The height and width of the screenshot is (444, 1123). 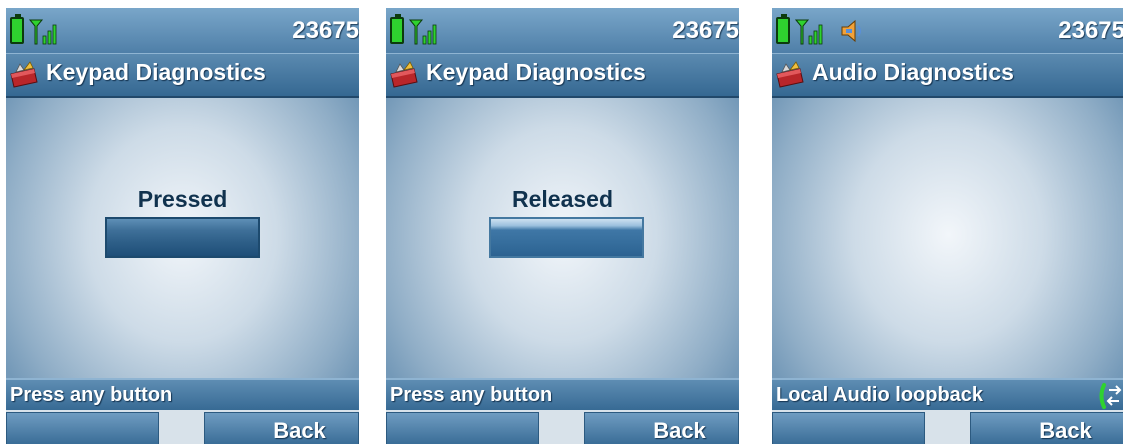 I want to click on prompt-bar: Local Audio loopback, so click(x=947, y=395).